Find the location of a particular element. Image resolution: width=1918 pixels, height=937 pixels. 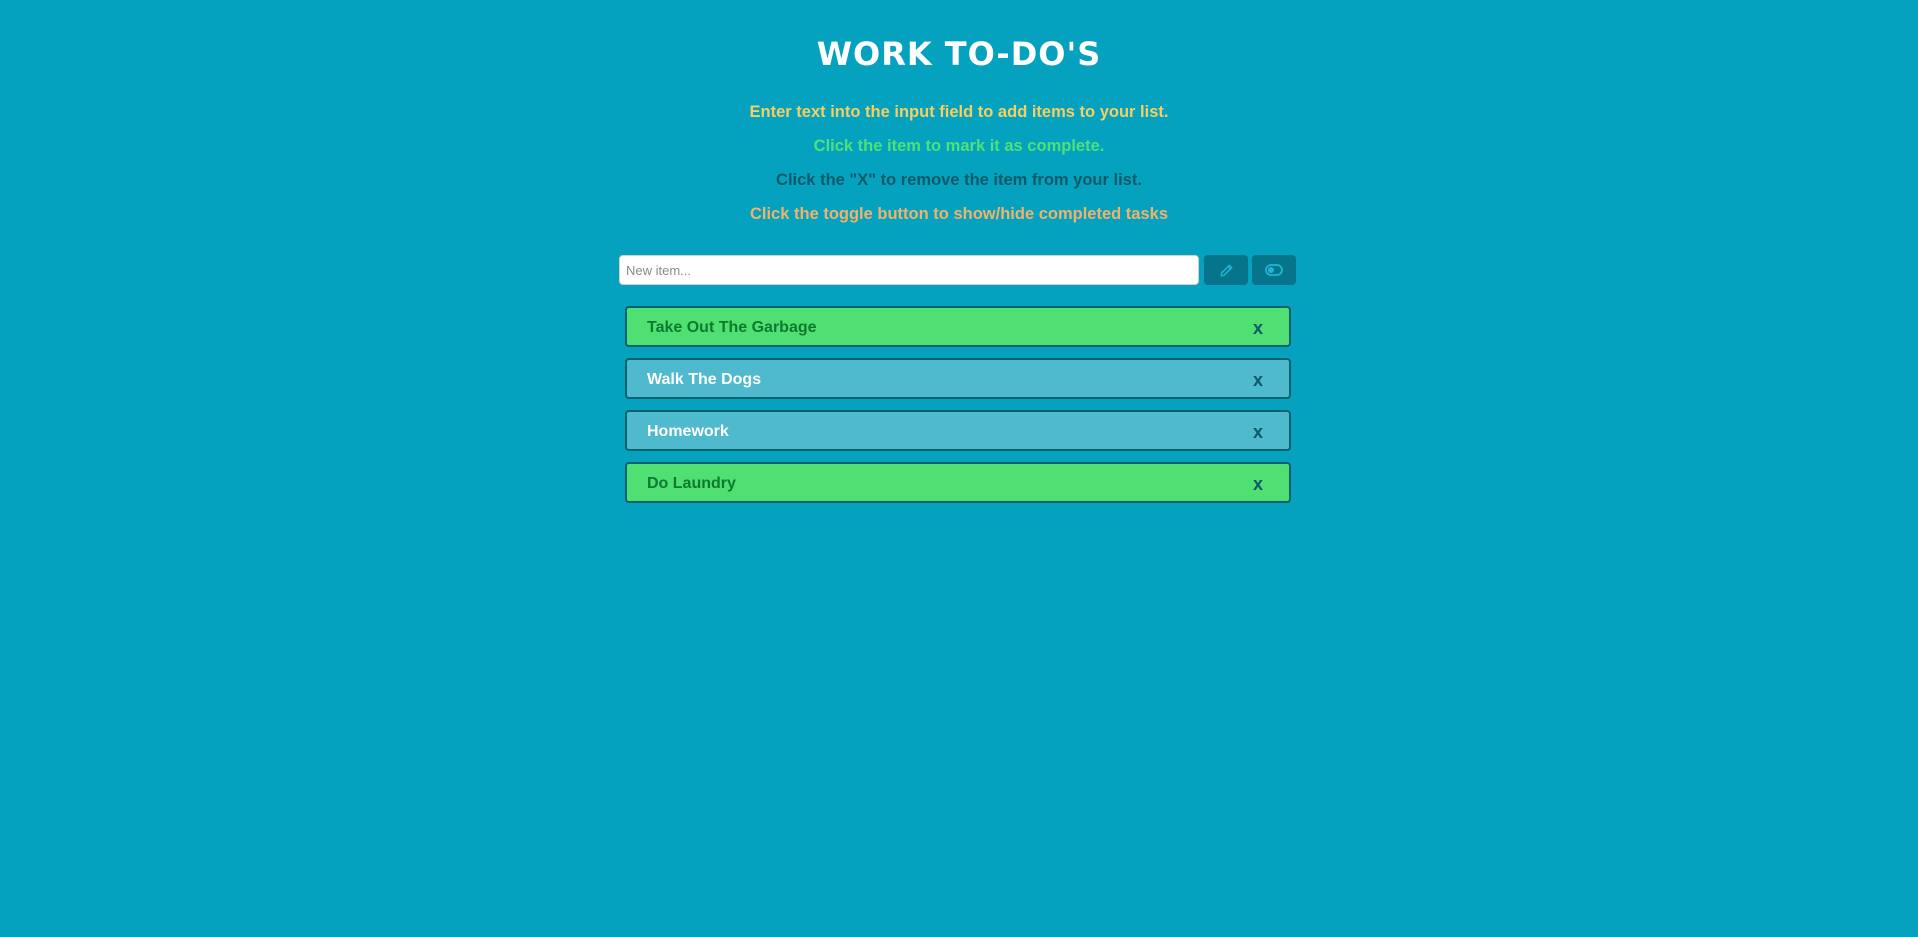

todo-item-label: Homework is located at coordinates (688, 431).